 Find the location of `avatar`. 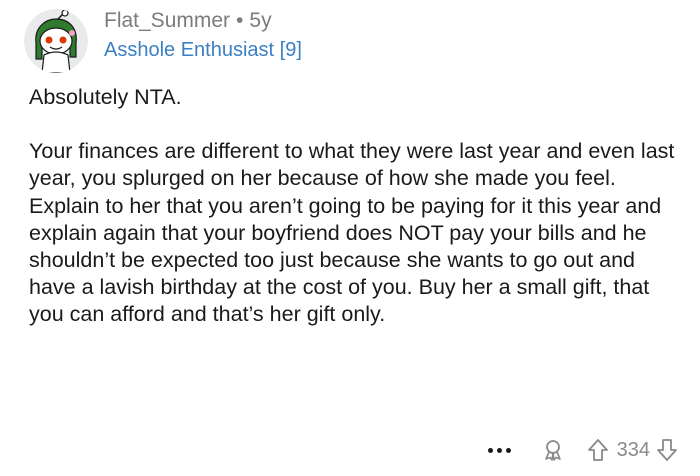

avatar is located at coordinates (56, 41).